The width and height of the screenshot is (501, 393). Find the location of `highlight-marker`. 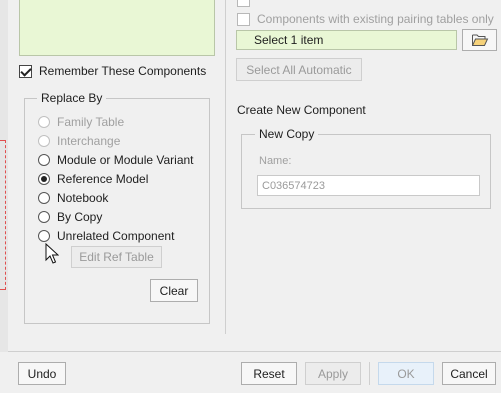

highlight-marker is located at coordinates (3, 215).